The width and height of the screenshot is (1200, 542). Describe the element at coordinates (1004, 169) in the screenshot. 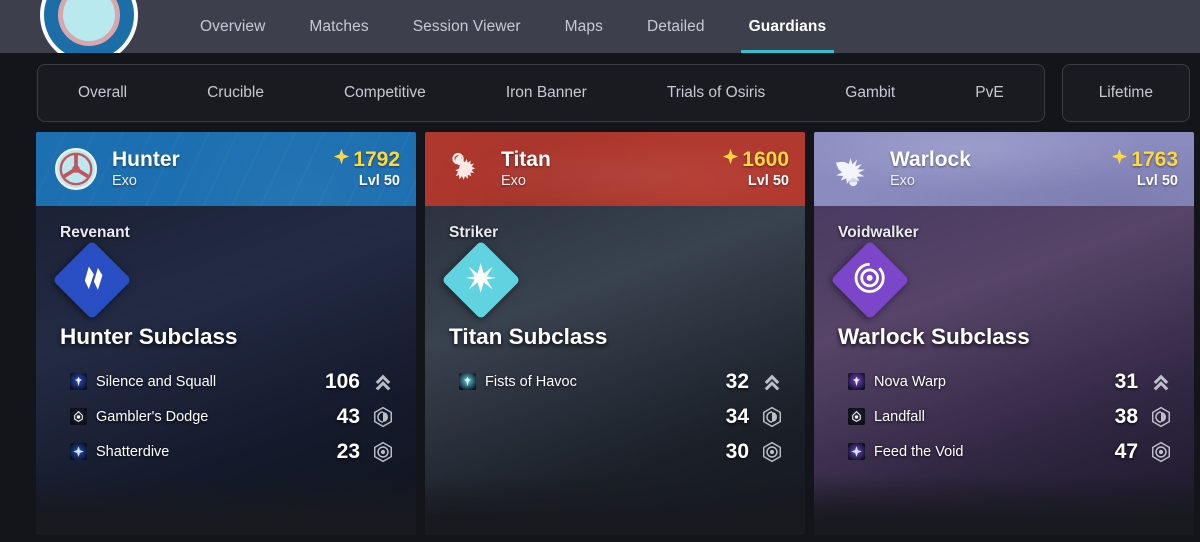

I see `guardian-card-header: Warlock Exo 1763 Lvl 50` at that location.